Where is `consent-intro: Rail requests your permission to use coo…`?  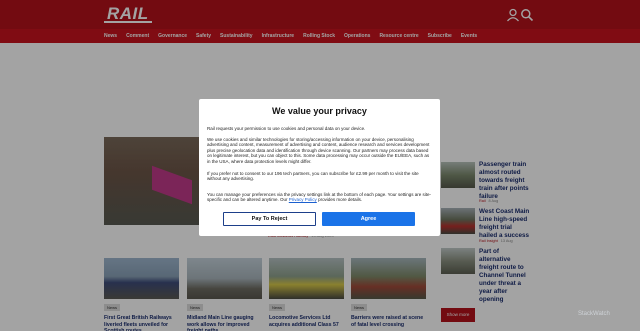
consent-intro: Rail requests your permission to use coo… is located at coordinates (286, 128).